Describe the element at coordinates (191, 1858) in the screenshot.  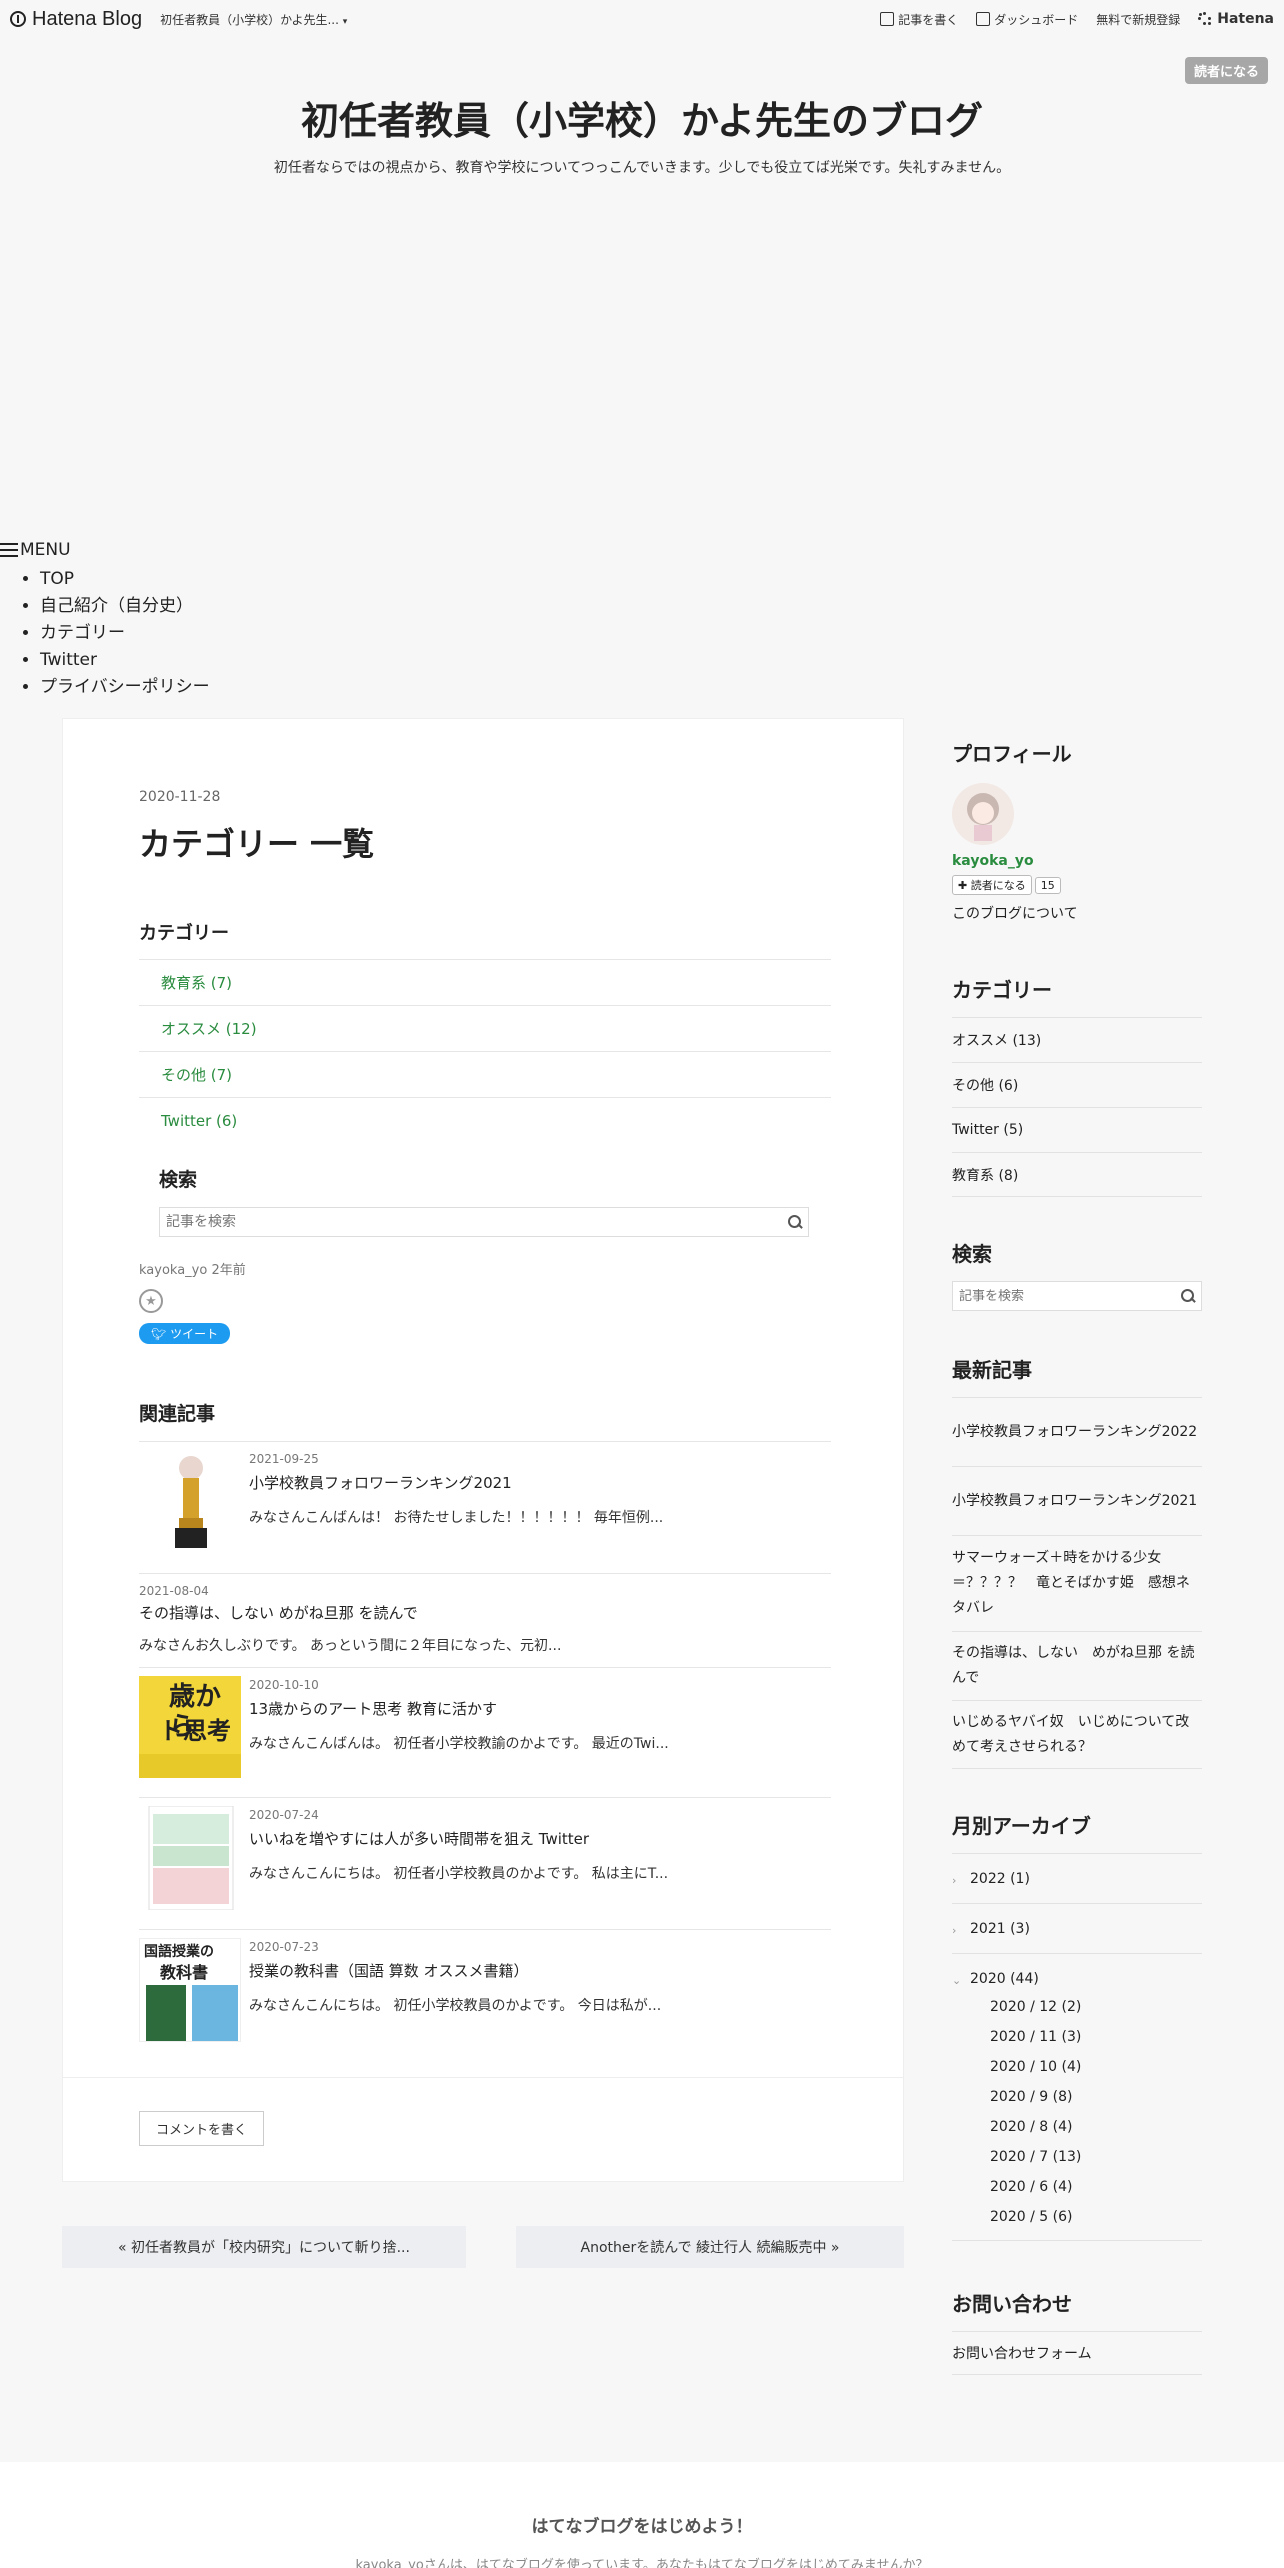
I see `related-thumbnail-table` at that location.